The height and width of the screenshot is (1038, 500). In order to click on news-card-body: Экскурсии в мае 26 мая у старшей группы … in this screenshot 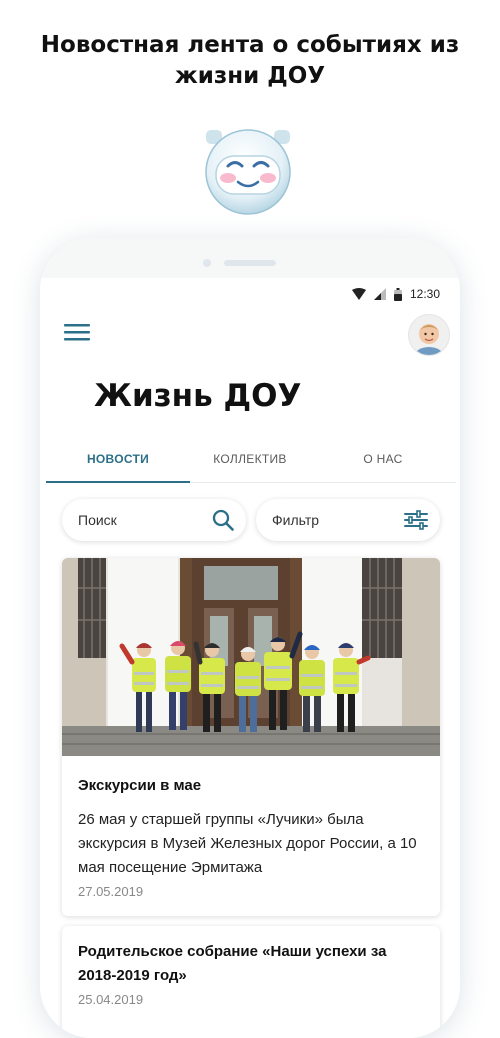, I will do `click(251, 829)`.